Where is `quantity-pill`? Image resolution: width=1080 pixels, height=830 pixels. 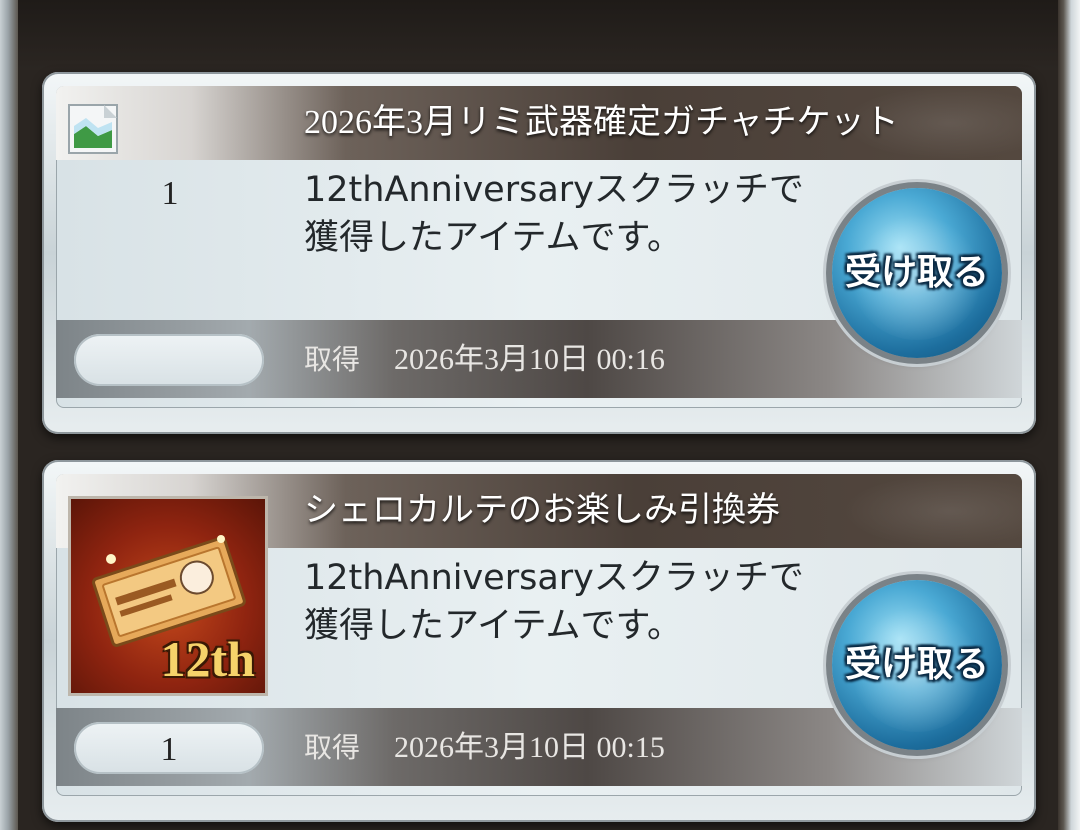
quantity-pill is located at coordinates (169, 360).